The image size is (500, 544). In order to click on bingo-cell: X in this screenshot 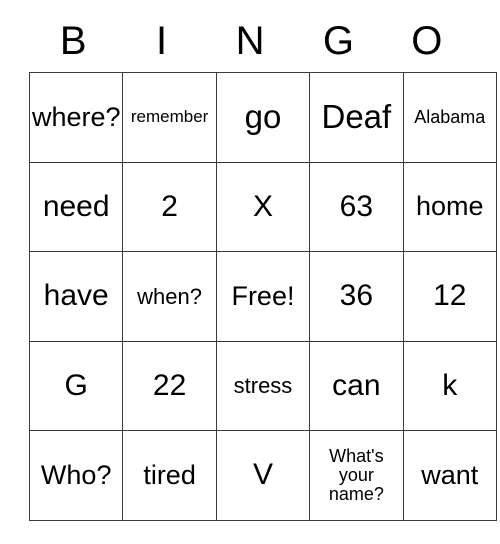, I will do `click(263, 207)`.